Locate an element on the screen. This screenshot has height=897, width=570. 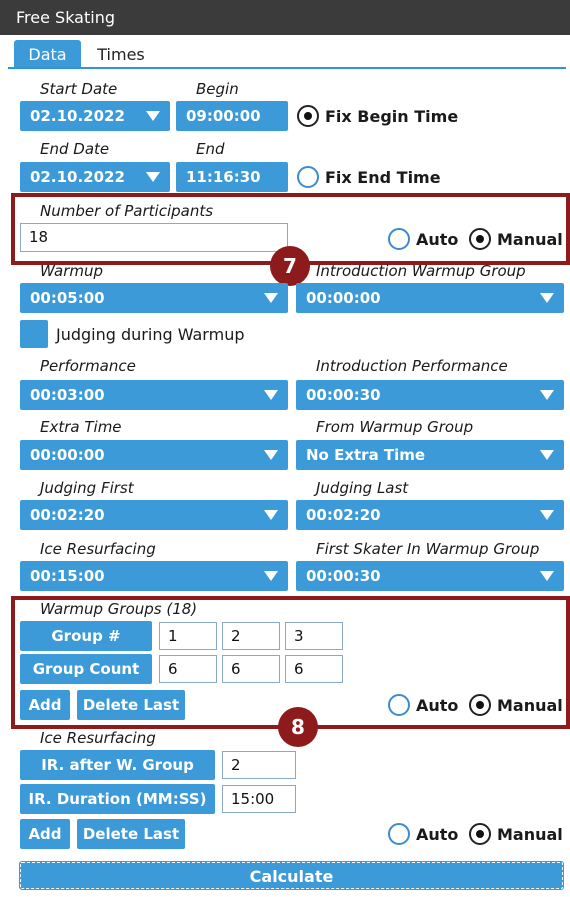
groups-manual-radio is located at coordinates (480, 705).